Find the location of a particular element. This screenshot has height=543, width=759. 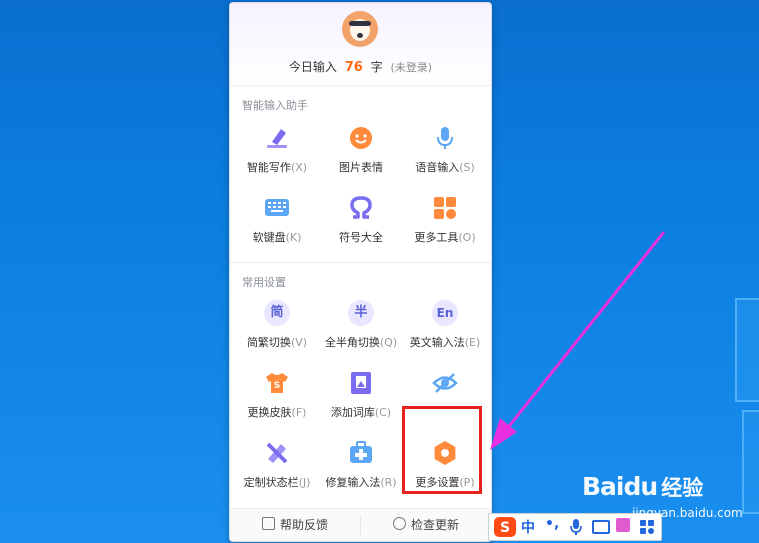

annotation-arrow is located at coordinates (578, 340).